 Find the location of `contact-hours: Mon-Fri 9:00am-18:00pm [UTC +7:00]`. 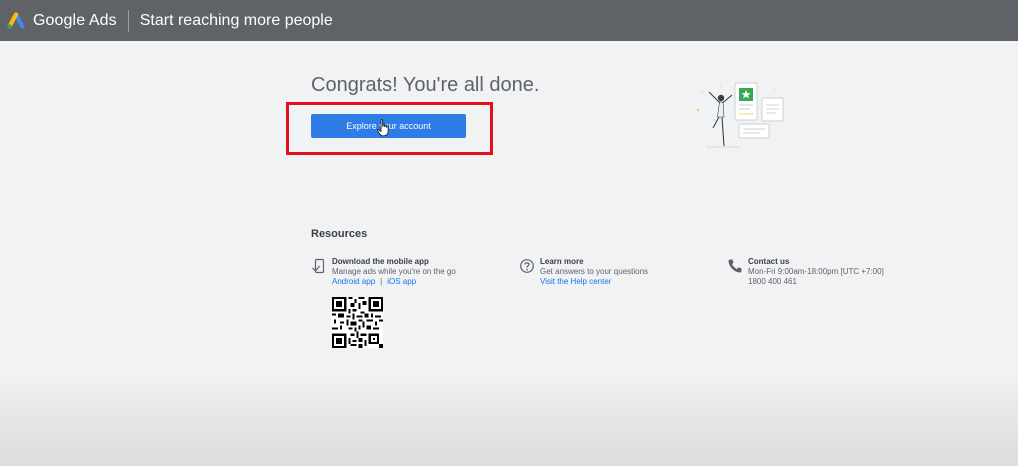

contact-hours: Mon-Fri 9:00am-18:00pm [UTC +7:00] is located at coordinates (816, 271).